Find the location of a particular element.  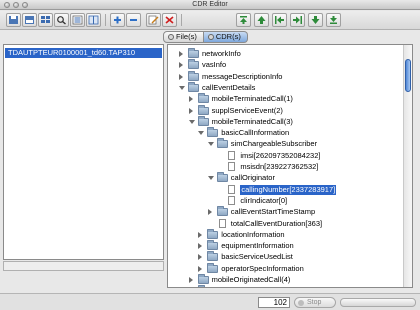

move-prev-icon is located at coordinates (279, 20).